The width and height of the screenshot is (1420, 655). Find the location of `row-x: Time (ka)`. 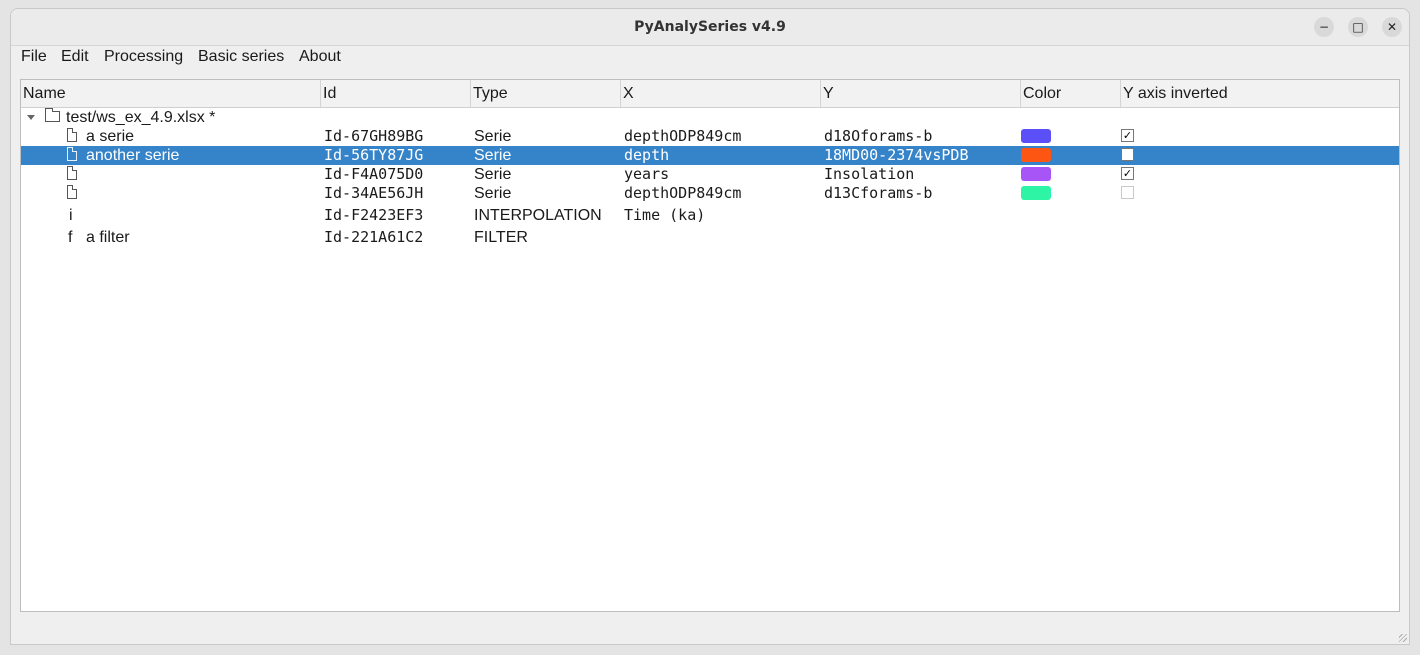

row-x: Time (ka) is located at coordinates (665, 215).